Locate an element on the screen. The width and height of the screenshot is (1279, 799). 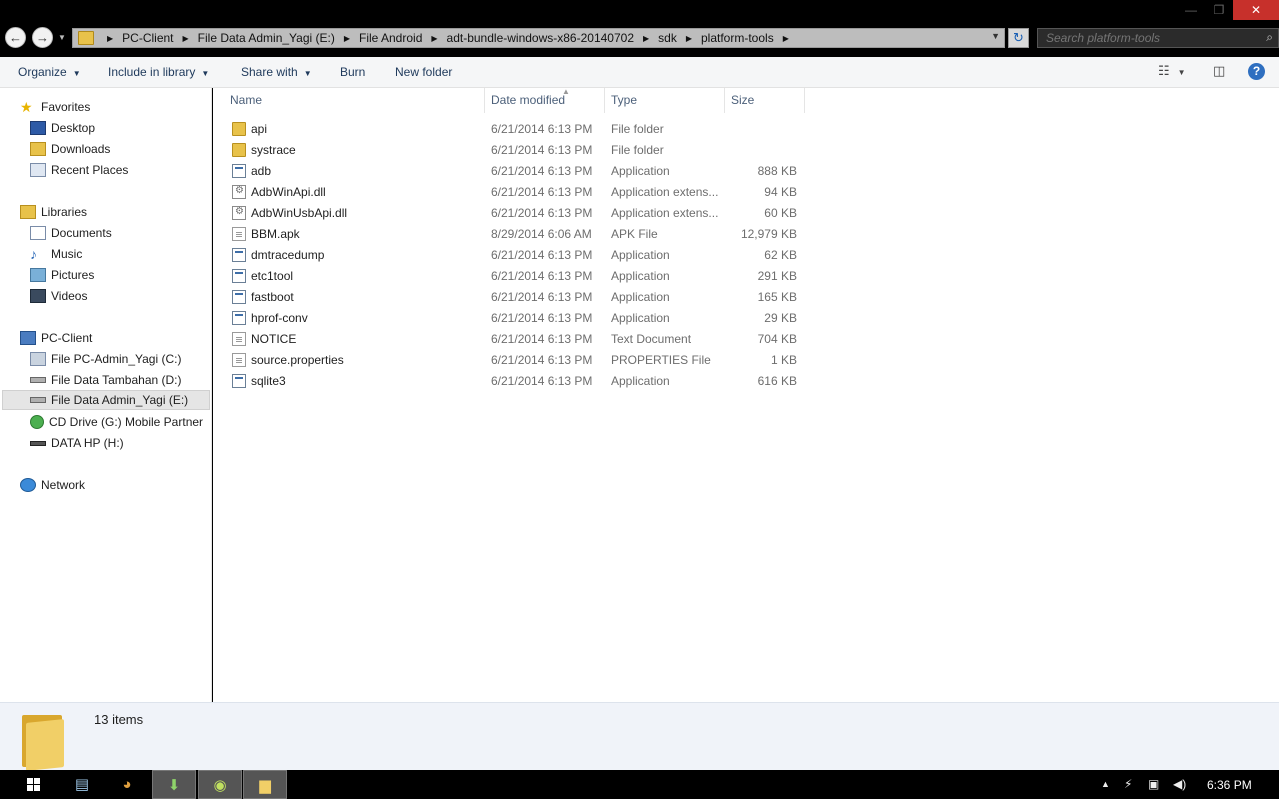
nav-drive-c: File PC-Admin_Yagi (C:) is located at coordinates (105, 359).